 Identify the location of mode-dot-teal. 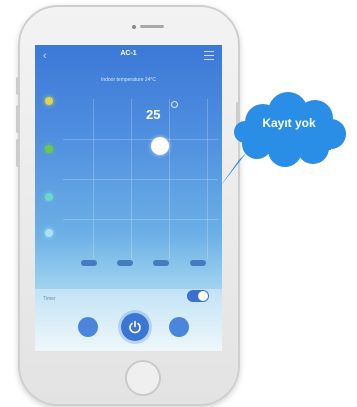
(49, 197).